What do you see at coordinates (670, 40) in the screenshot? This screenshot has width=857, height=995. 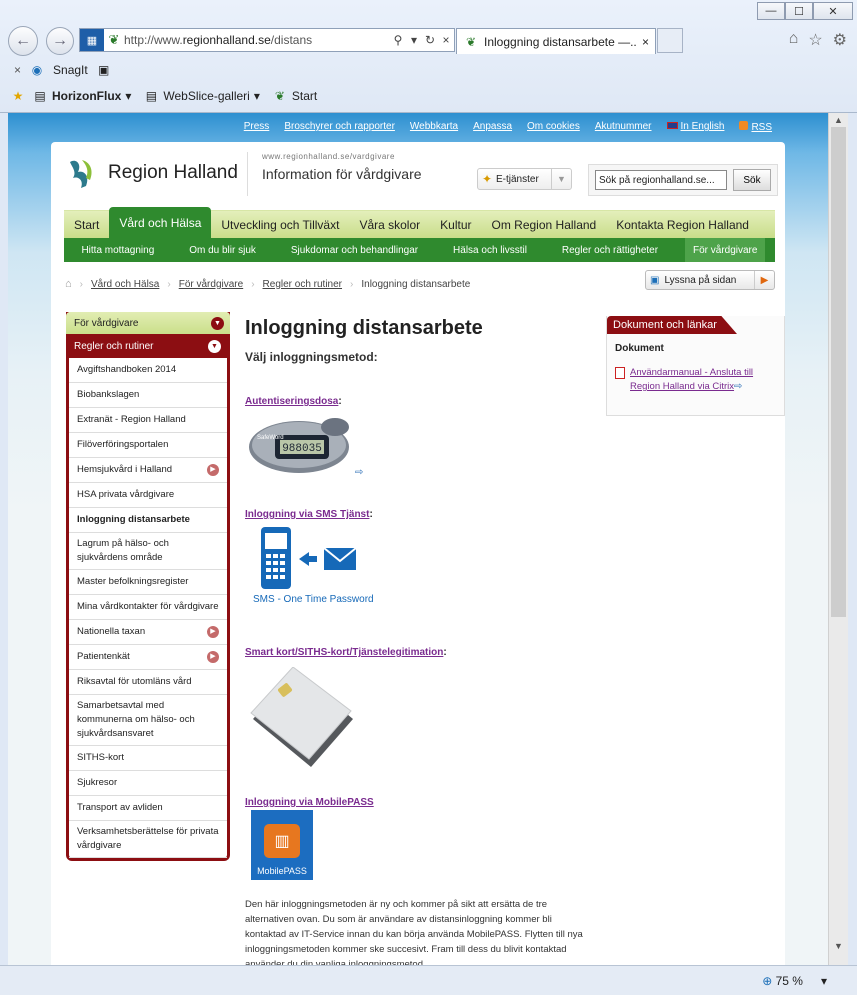 I see `new-tab-button` at bounding box center [670, 40].